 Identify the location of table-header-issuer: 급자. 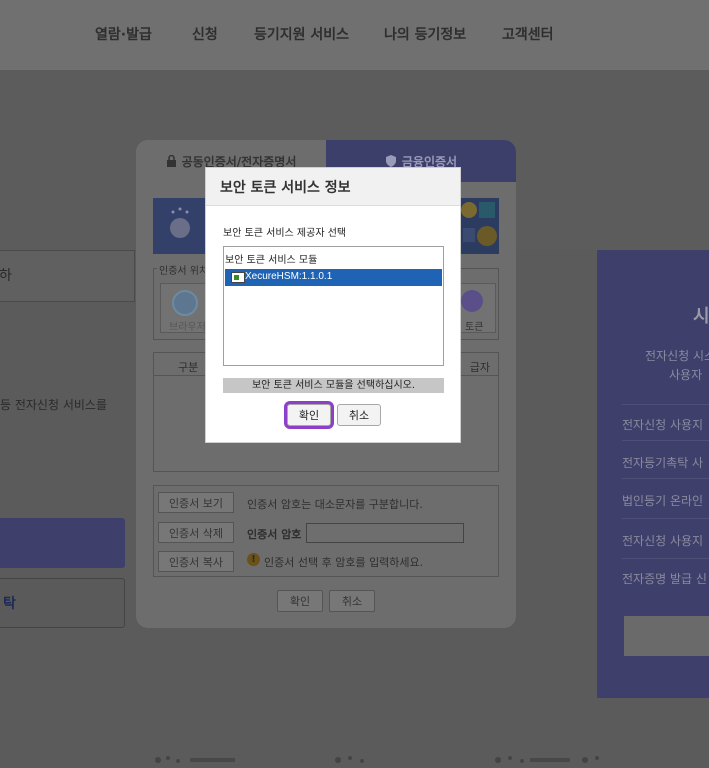
(479, 367).